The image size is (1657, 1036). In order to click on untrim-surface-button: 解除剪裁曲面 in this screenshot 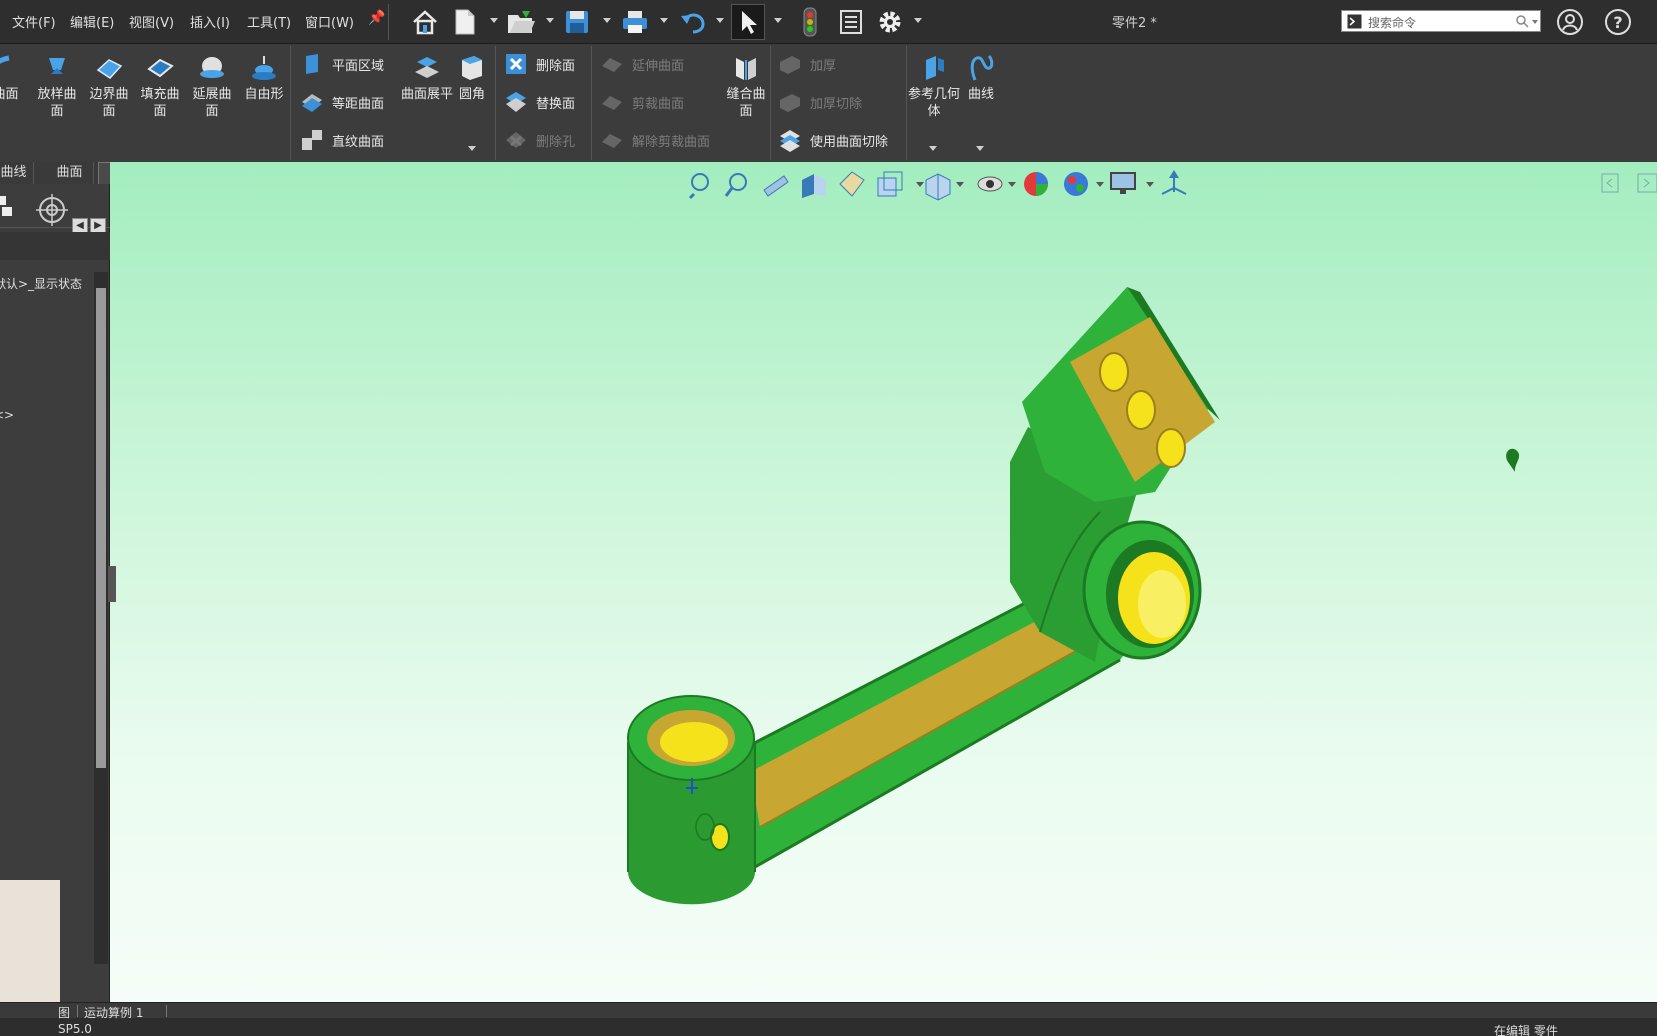, I will do `click(655, 140)`.